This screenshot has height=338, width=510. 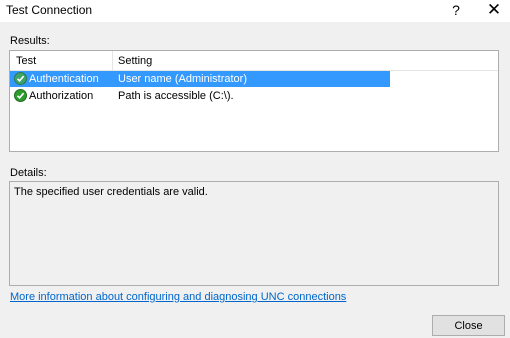 I want to click on column-header-setting: Setting, so click(x=135, y=61).